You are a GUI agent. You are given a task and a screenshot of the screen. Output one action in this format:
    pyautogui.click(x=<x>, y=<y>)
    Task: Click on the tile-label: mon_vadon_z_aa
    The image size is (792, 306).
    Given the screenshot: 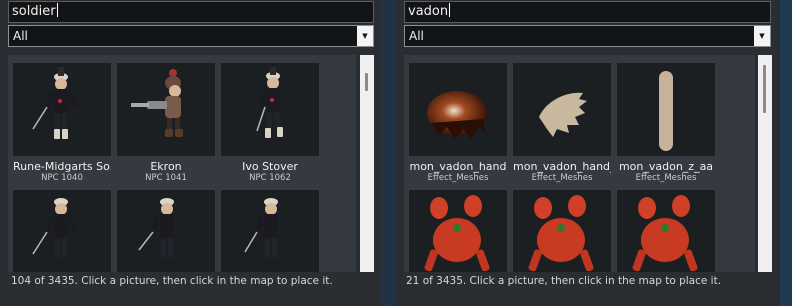 What is the action you would take?
    pyautogui.click(x=666, y=166)
    